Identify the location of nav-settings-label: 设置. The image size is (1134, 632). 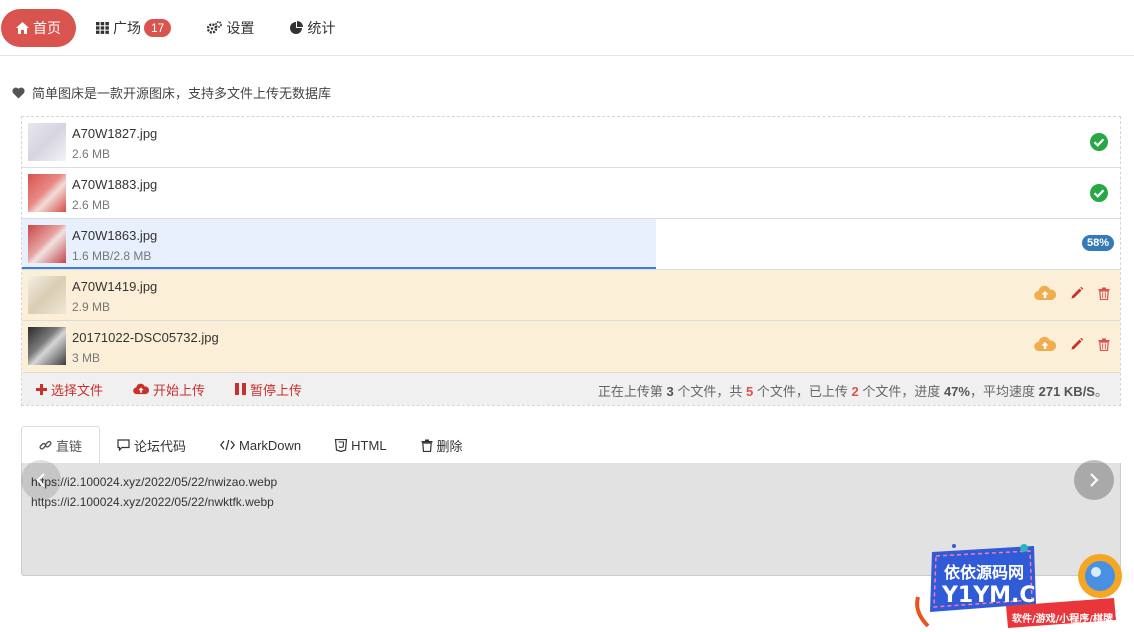
(240, 27).